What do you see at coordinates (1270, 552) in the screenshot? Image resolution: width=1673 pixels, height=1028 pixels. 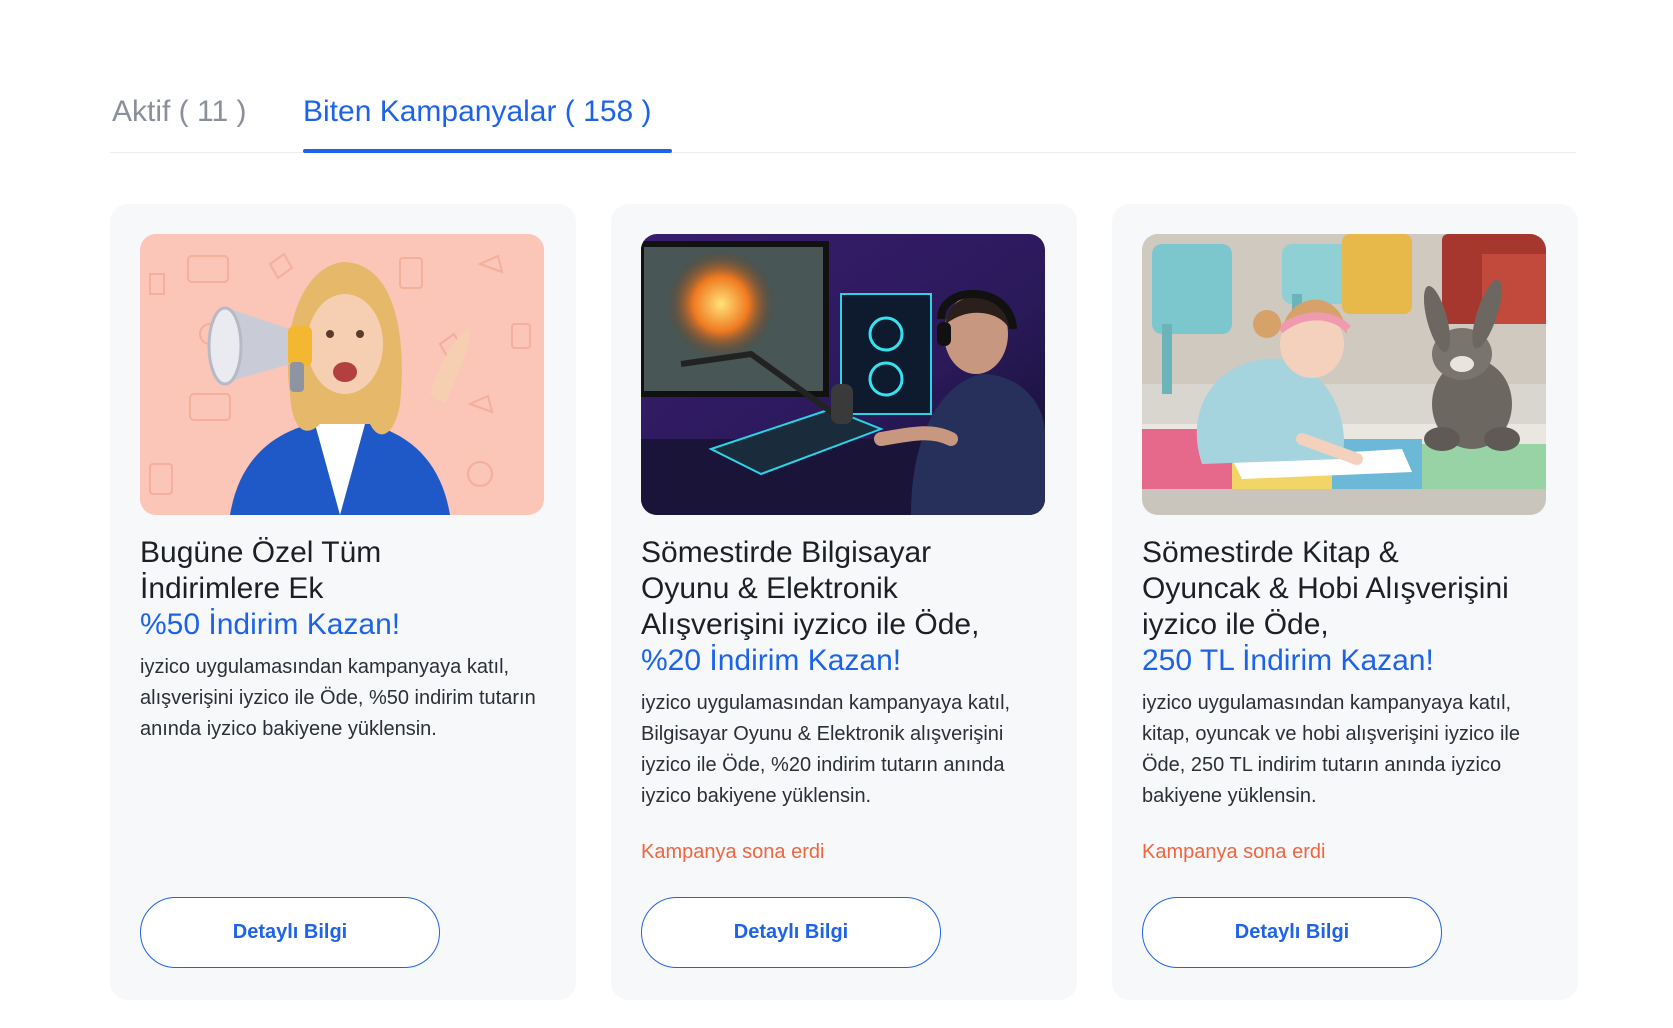 I see `title-line: Sömestirde Kitap &` at bounding box center [1270, 552].